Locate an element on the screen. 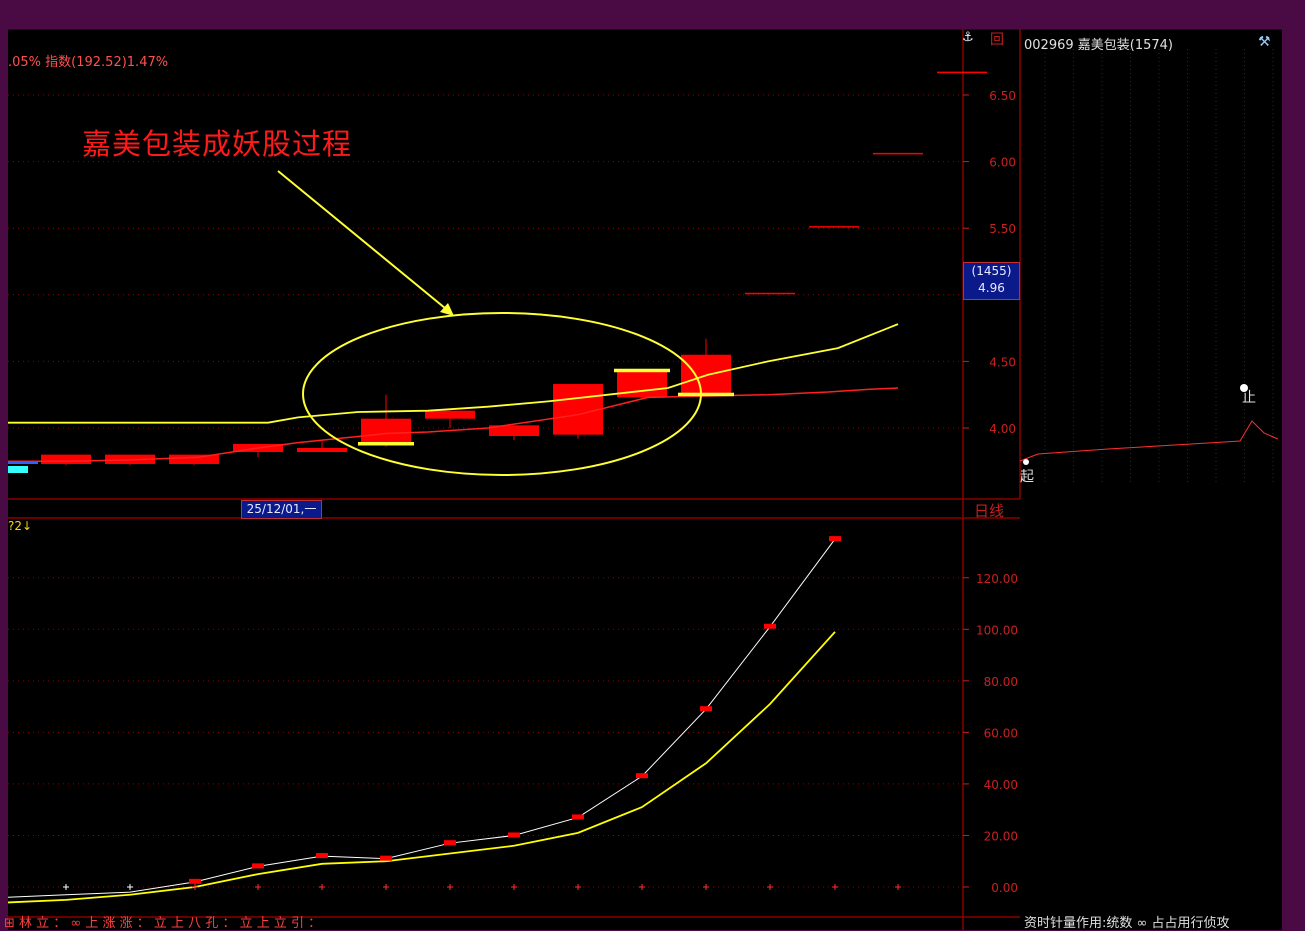 Image resolution: width=1305 pixels, height=931 pixels. date-tag: 25/12/01,一 is located at coordinates (281, 509).